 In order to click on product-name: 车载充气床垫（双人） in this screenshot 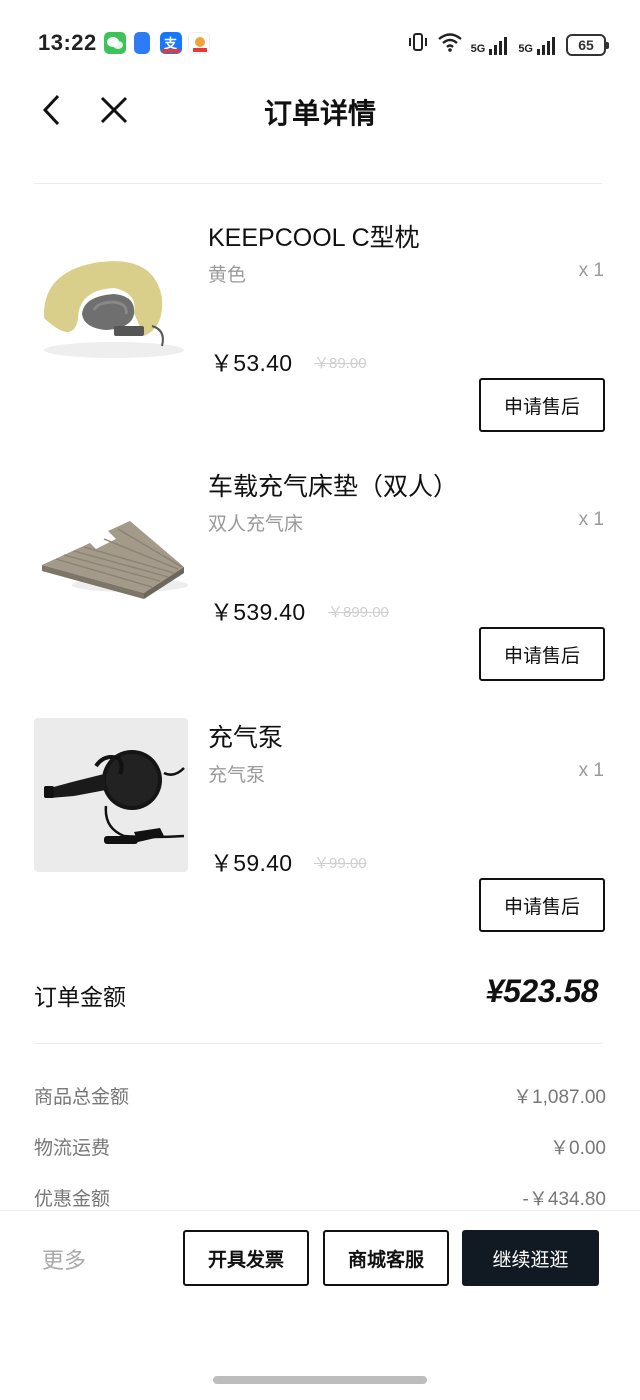, I will do `click(333, 487)`.